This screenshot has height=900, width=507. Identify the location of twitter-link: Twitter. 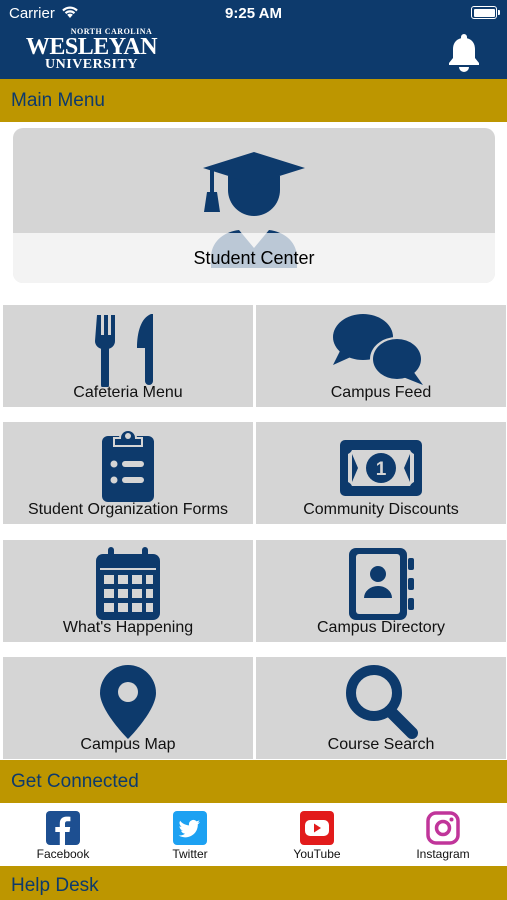
(190, 836).